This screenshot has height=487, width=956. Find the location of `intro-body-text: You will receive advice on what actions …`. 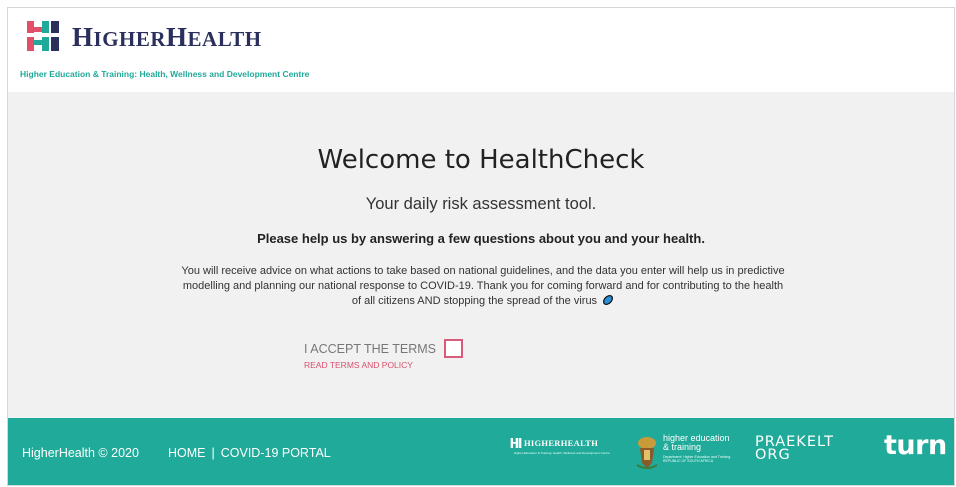

intro-body-text: You will receive advice on what actions … is located at coordinates (483, 286).